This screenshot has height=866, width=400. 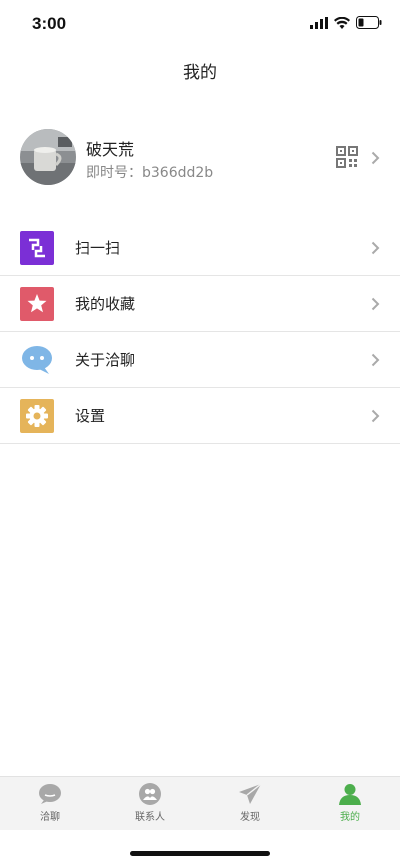 I want to click on chat-bubble-icon, so click(x=37, y=360).